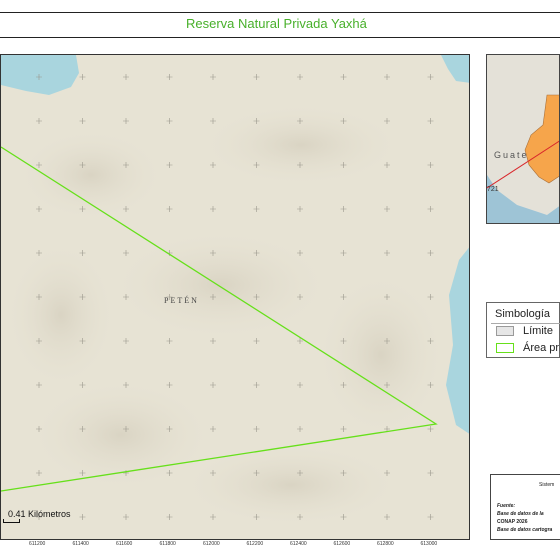 This screenshot has height=560, width=560. I want to click on inset-country-label: Guate, so click(511, 155).